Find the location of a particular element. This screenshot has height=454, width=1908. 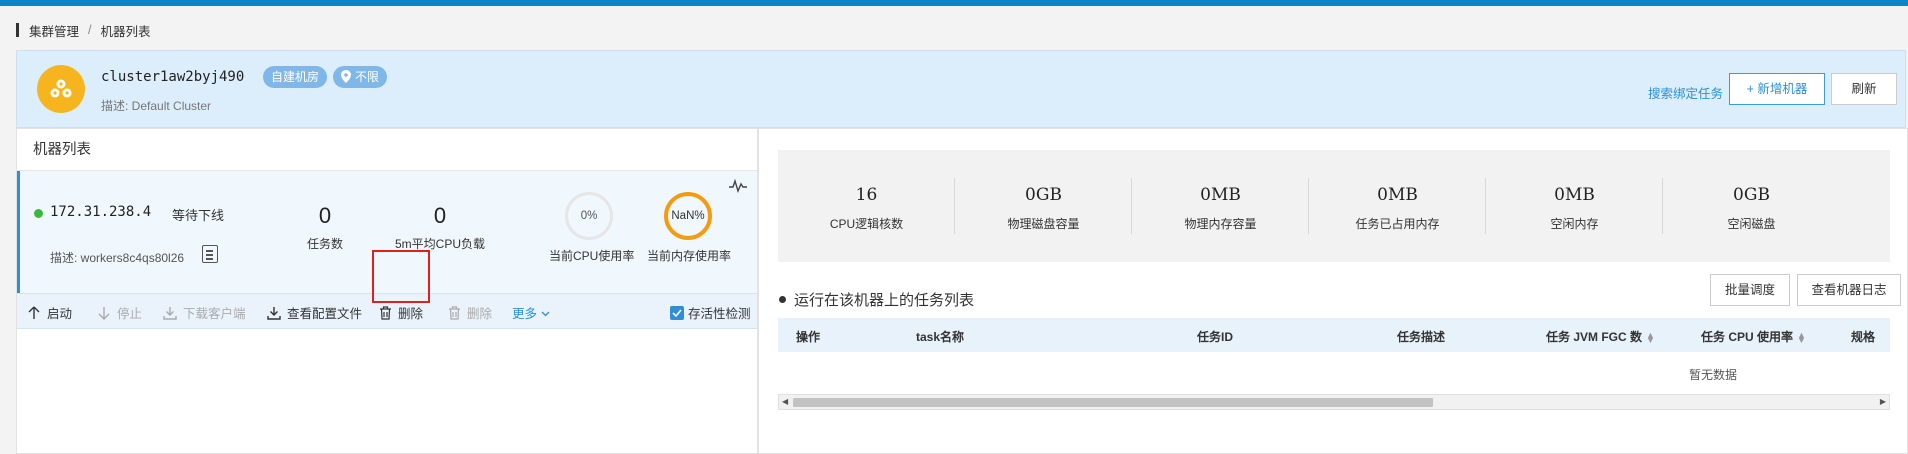

empty-state: 暂无数据 is located at coordinates (1713, 375).